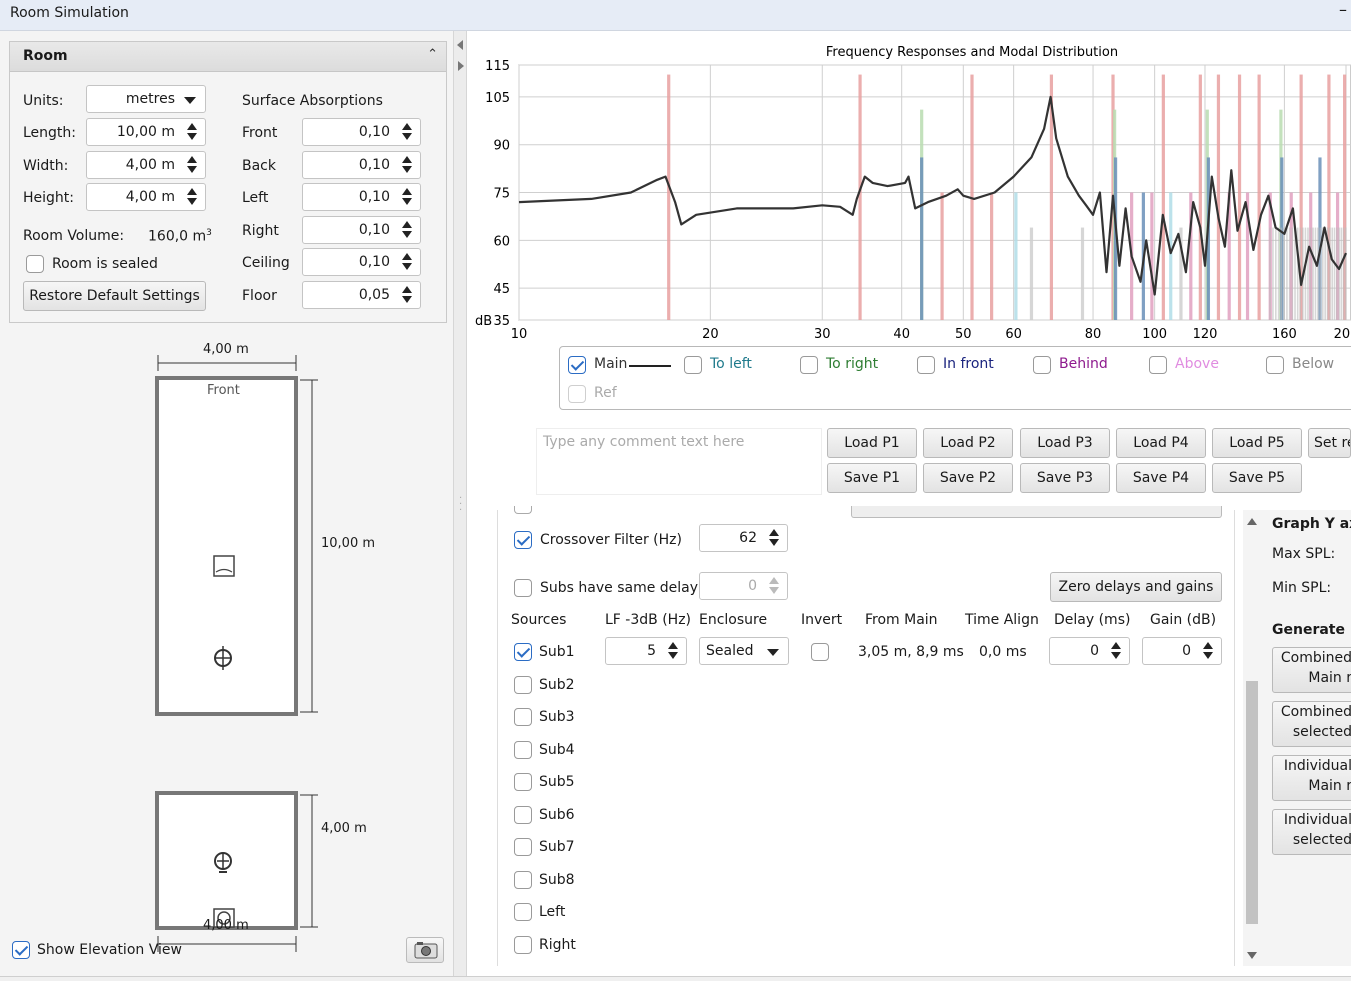 This screenshot has height=981, width=1351. I want to click on restore-defaults-button: Restore Default Settings, so click(114, 296).